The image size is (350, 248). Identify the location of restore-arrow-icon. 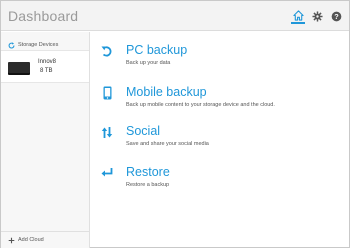
(107, 173).